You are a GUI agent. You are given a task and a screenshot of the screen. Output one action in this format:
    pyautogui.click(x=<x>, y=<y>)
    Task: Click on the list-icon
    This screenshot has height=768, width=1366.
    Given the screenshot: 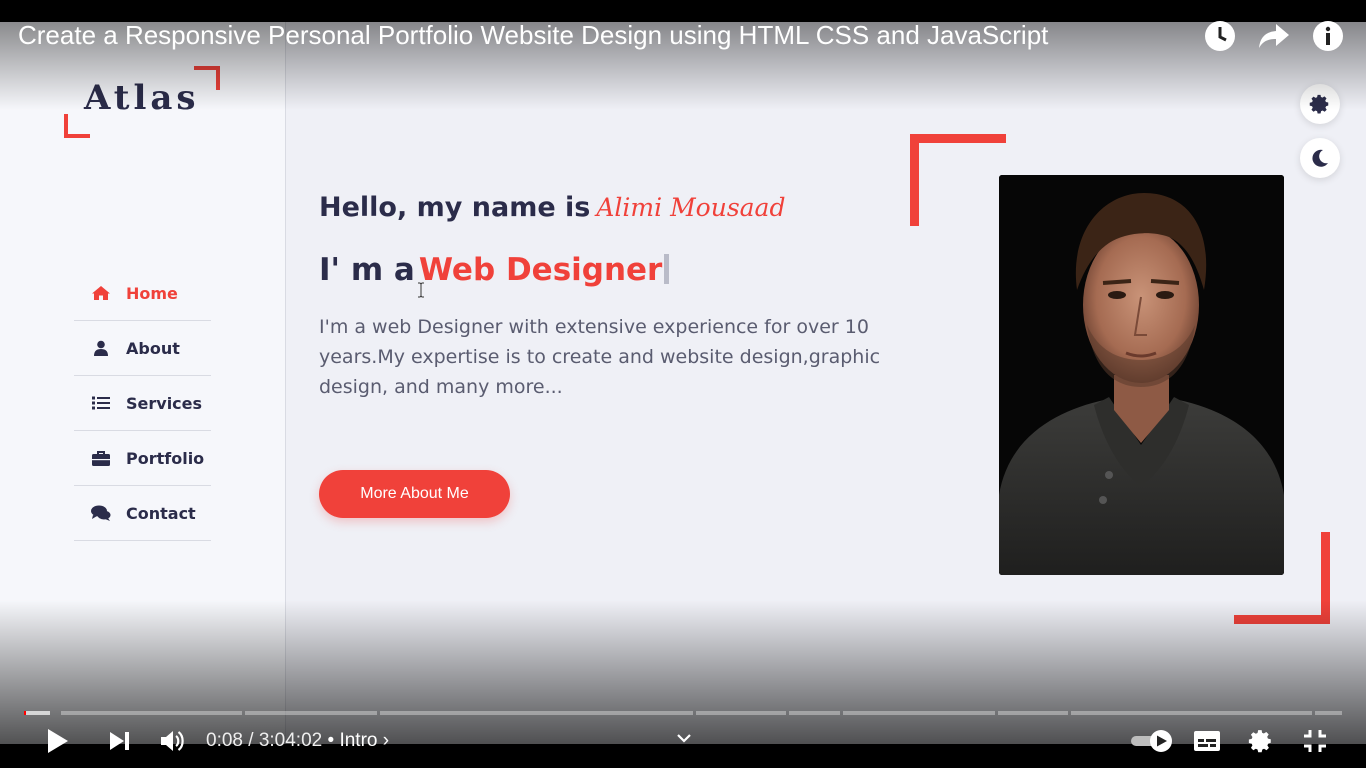 What is the action you would take?
    pyautogui.click(x=101, y=403)
    